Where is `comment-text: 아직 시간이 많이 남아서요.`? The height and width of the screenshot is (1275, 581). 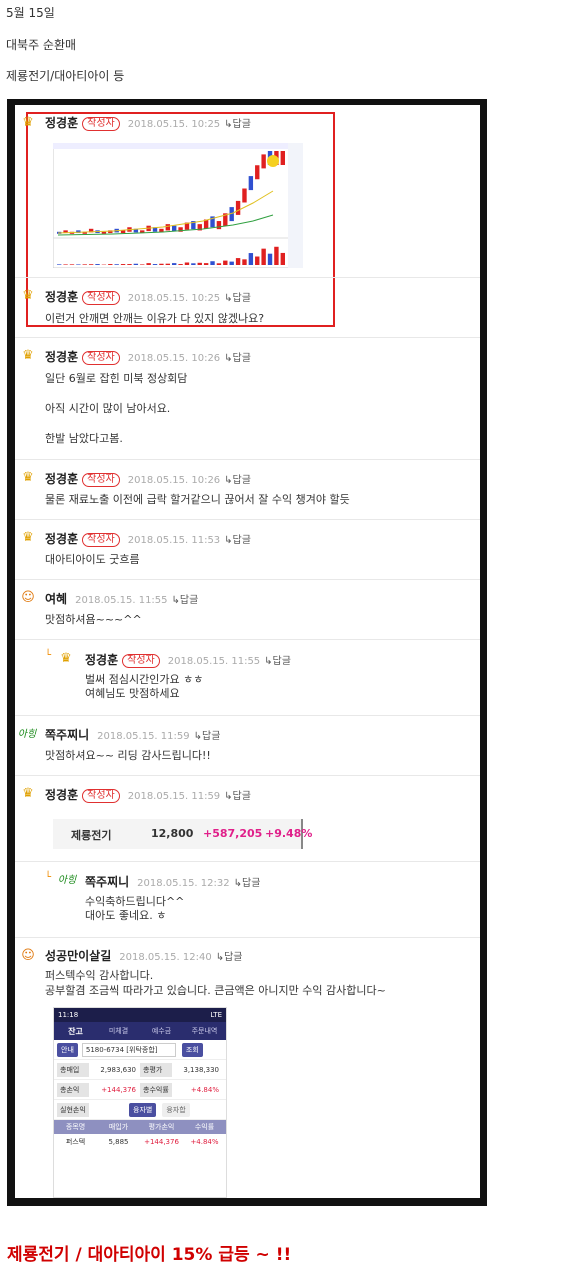 comment-text: 아직 시간이 많이 남아서요. is located at coordinates (108, 408).